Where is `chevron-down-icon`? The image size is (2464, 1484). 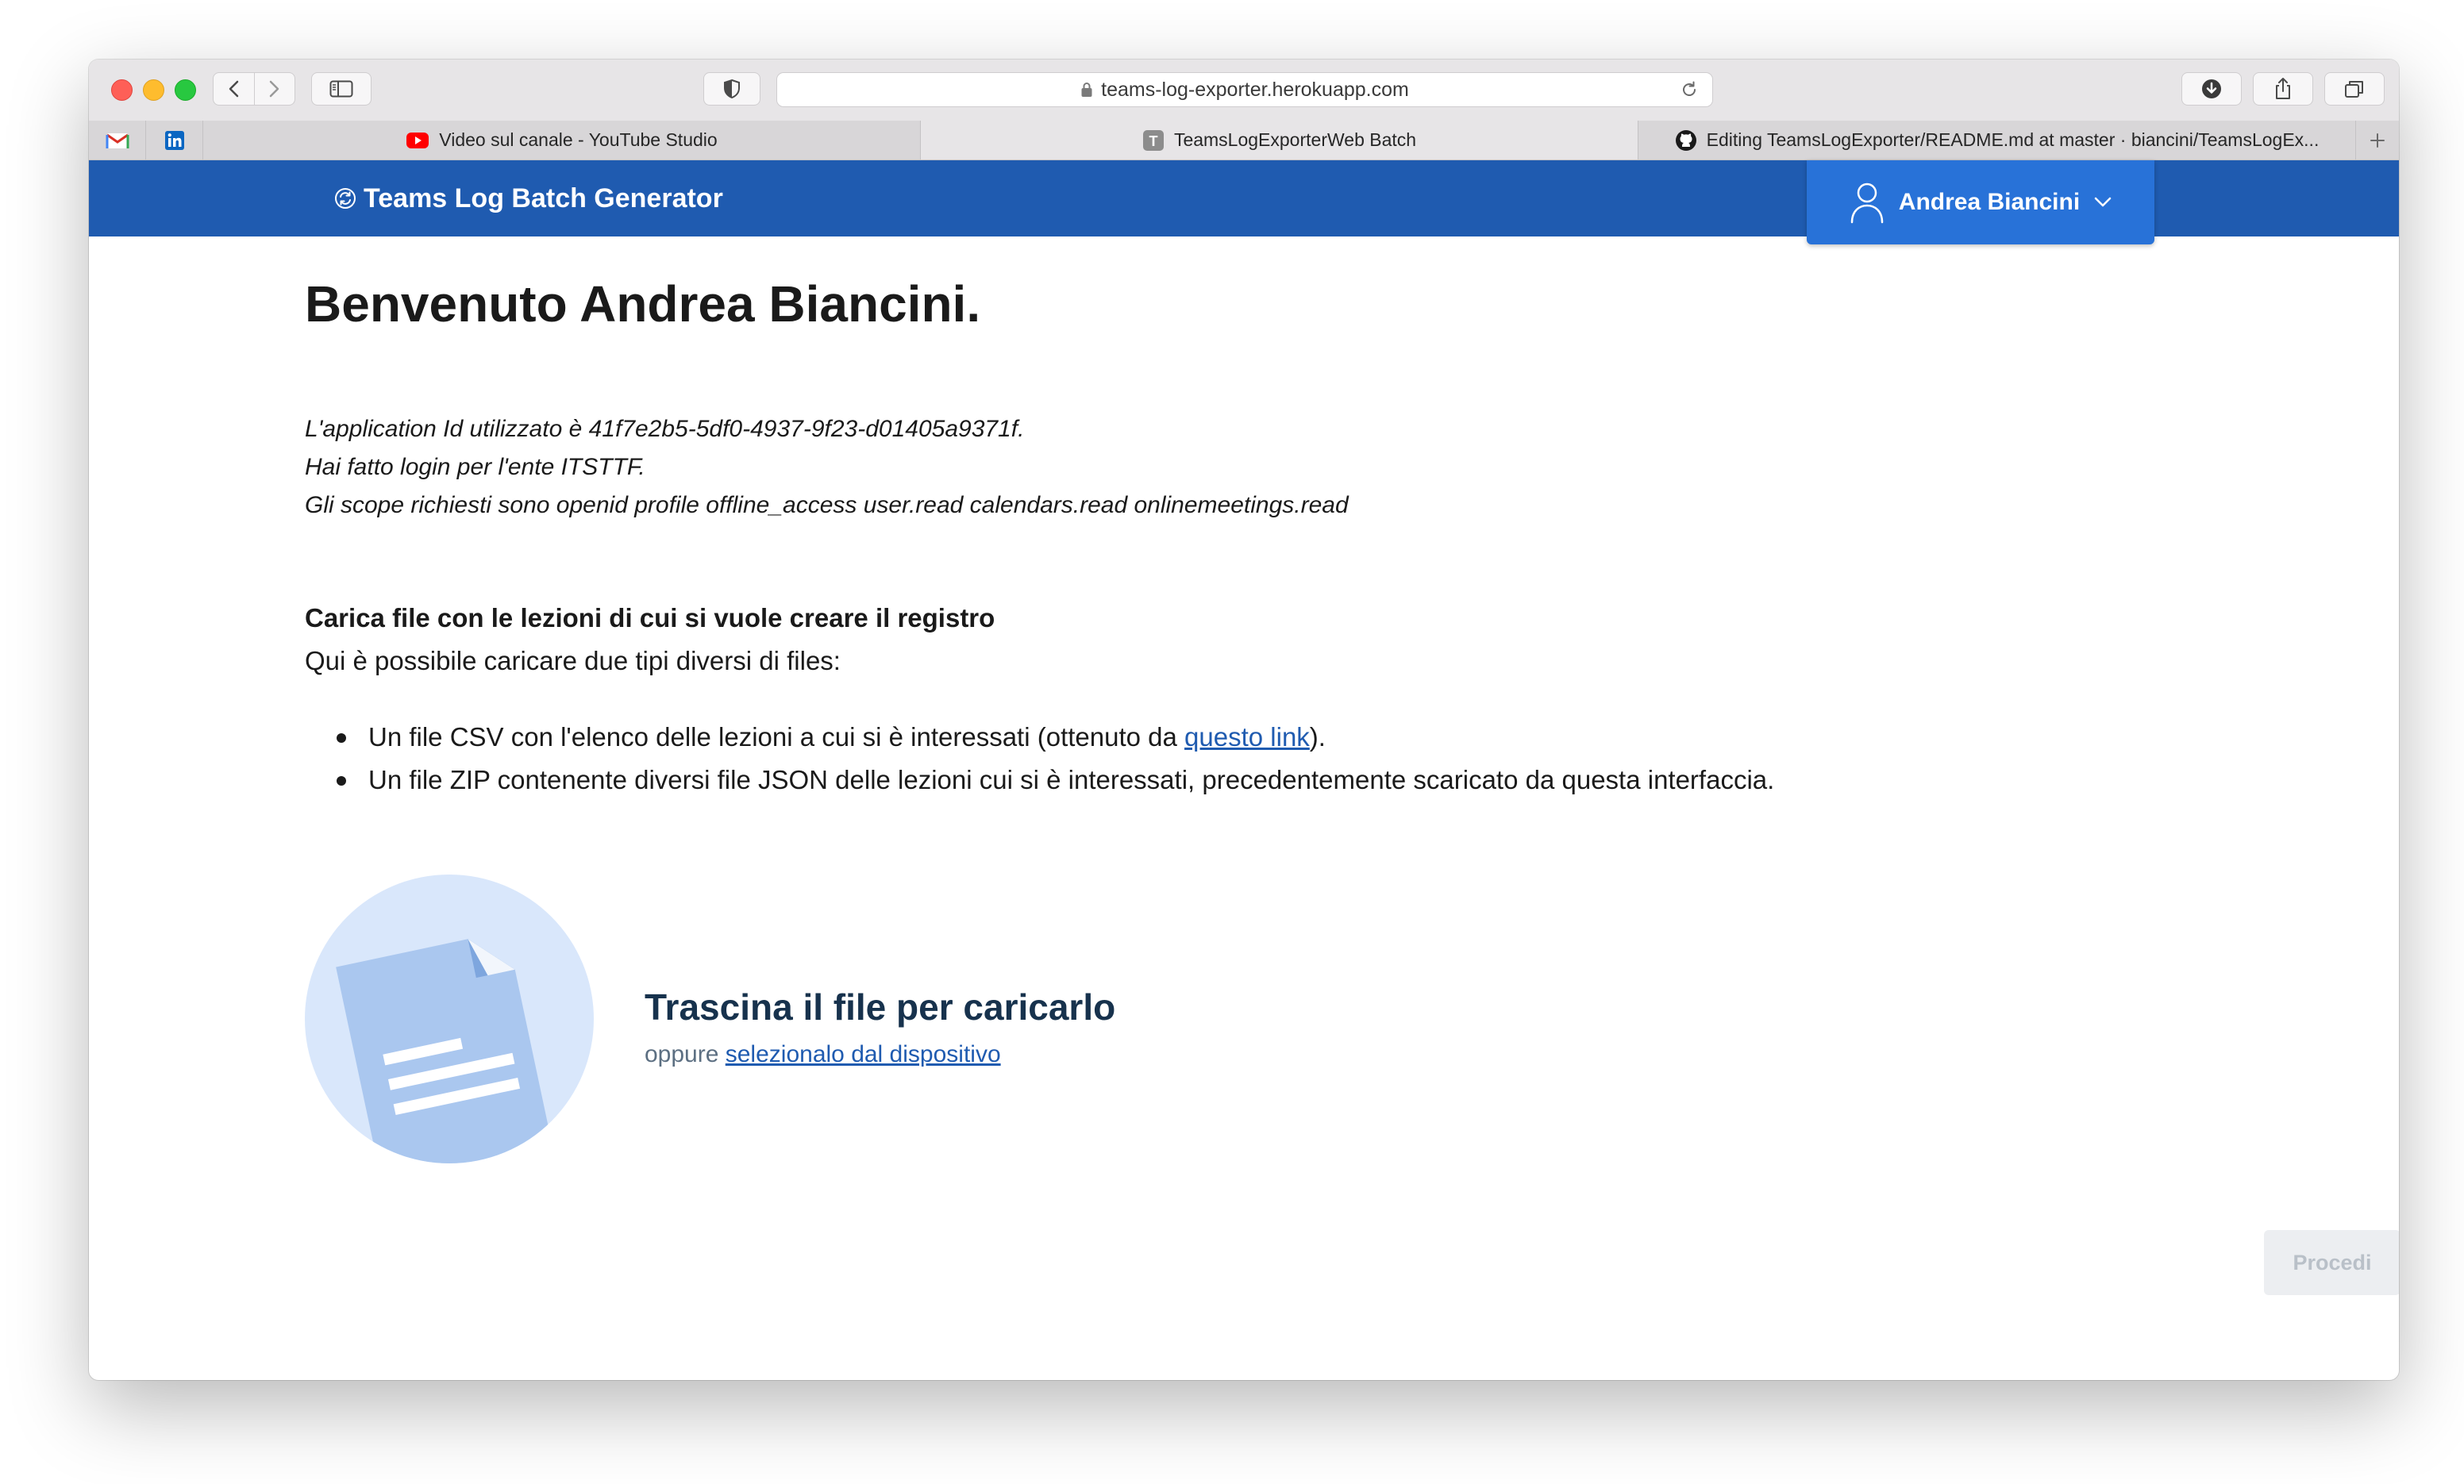 chevron-down-icon is located at coordinates (2103, 202).